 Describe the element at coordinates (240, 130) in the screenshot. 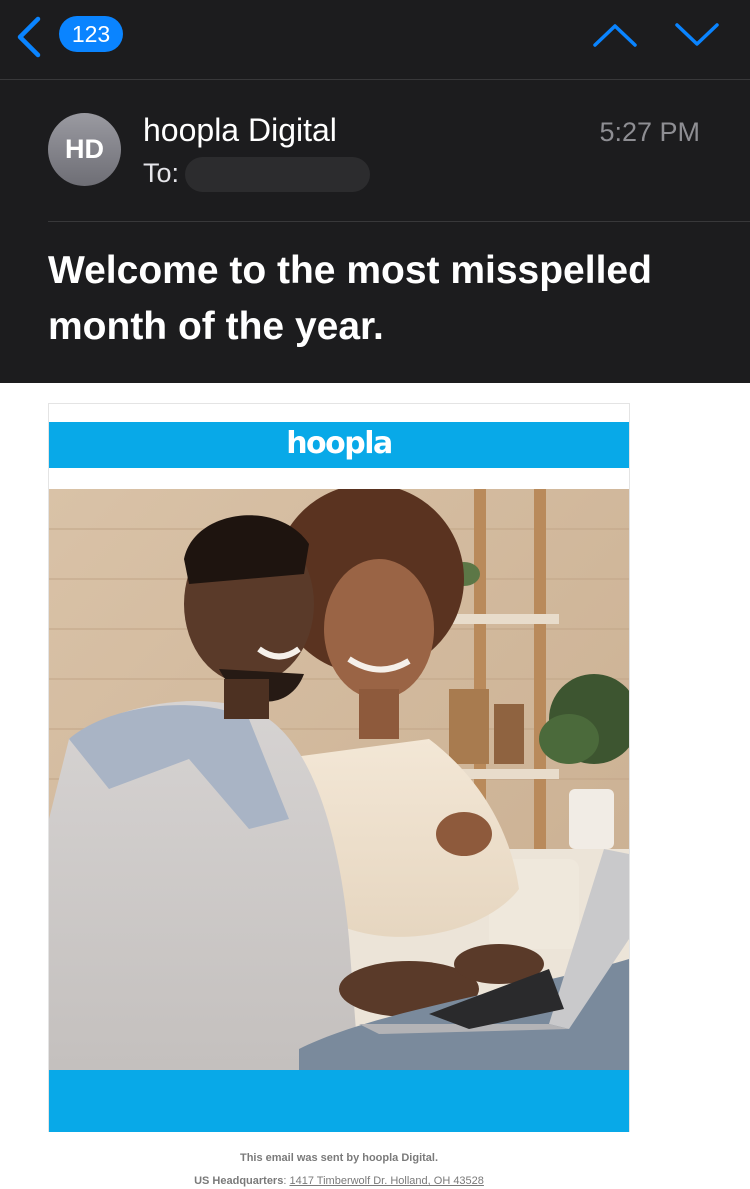

I see `sender-name: hoopla Digital` at that location.